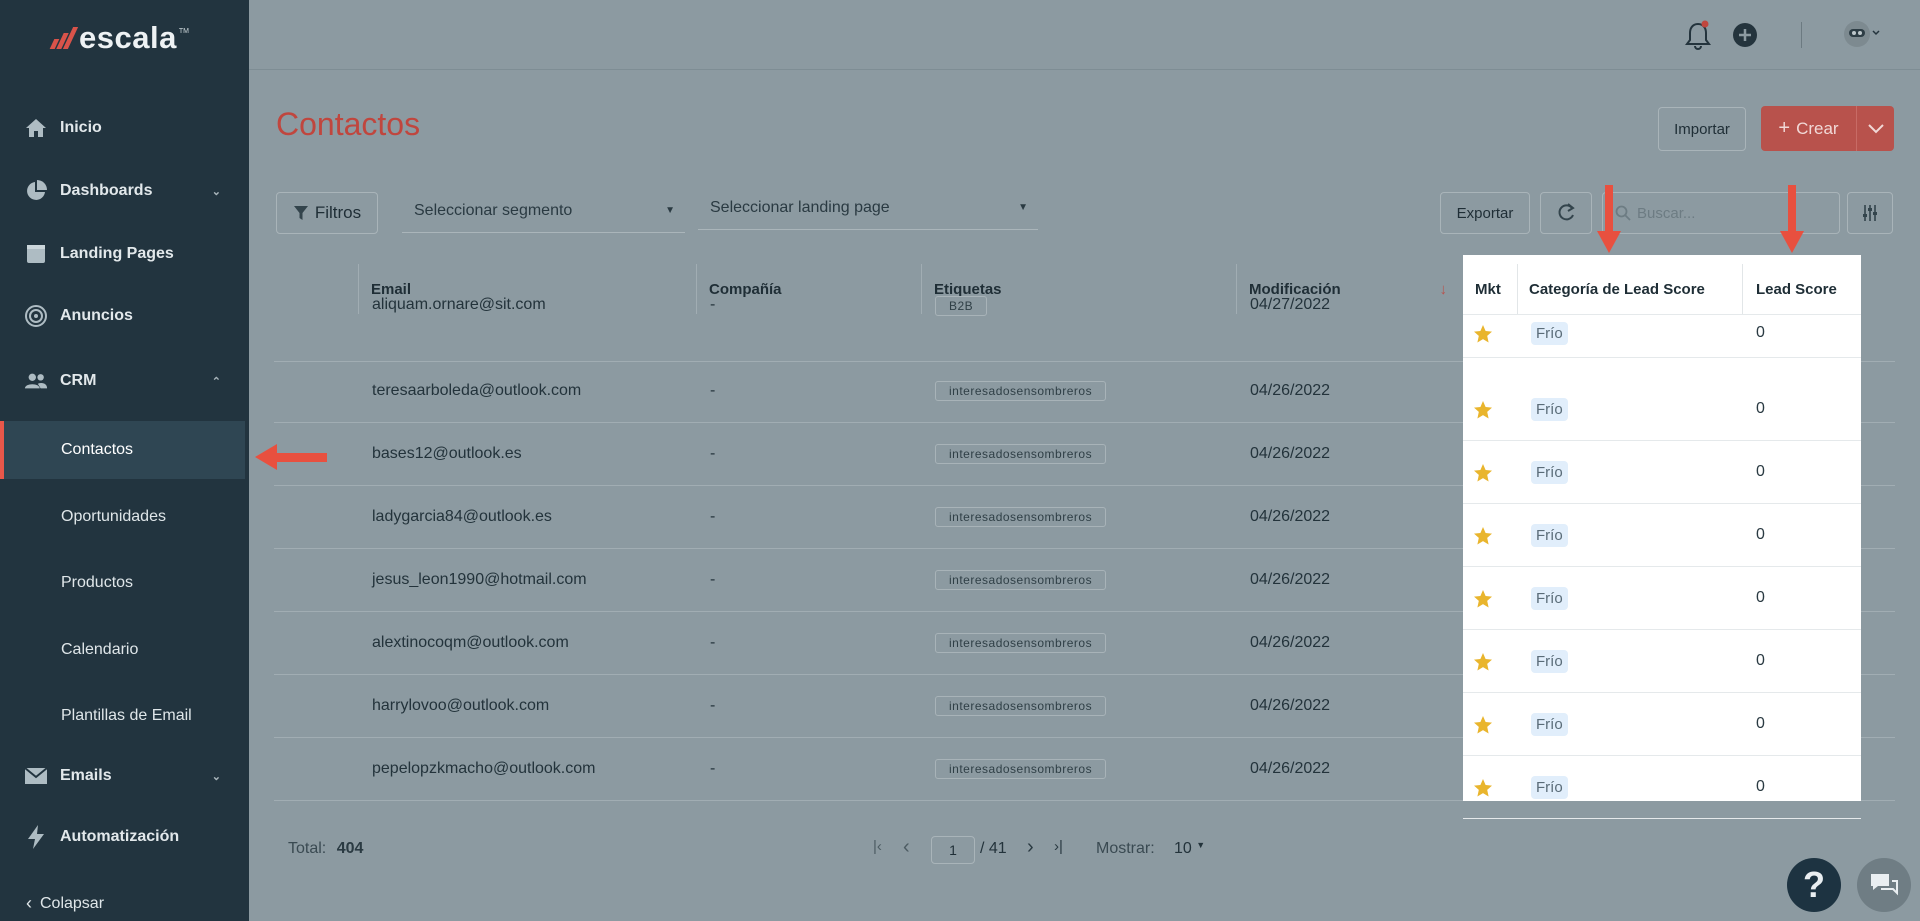  What do you see at coordinates (124, 316) in the screenshot?
I see `sidebar-item-anuncios: Anuncios` at bounding box center [124, 316].